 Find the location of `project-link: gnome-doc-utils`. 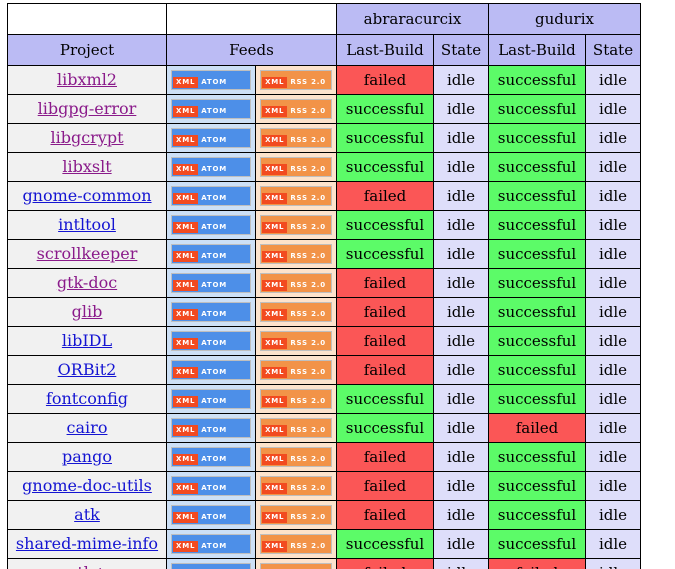

project-link: gnome-doc-utils is located at coordinates (87, 485).